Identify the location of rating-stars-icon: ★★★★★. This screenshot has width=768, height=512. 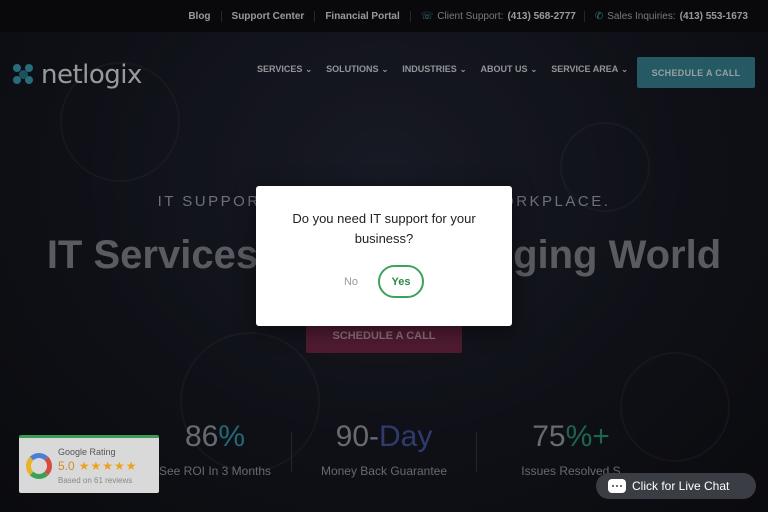
(108, 465).